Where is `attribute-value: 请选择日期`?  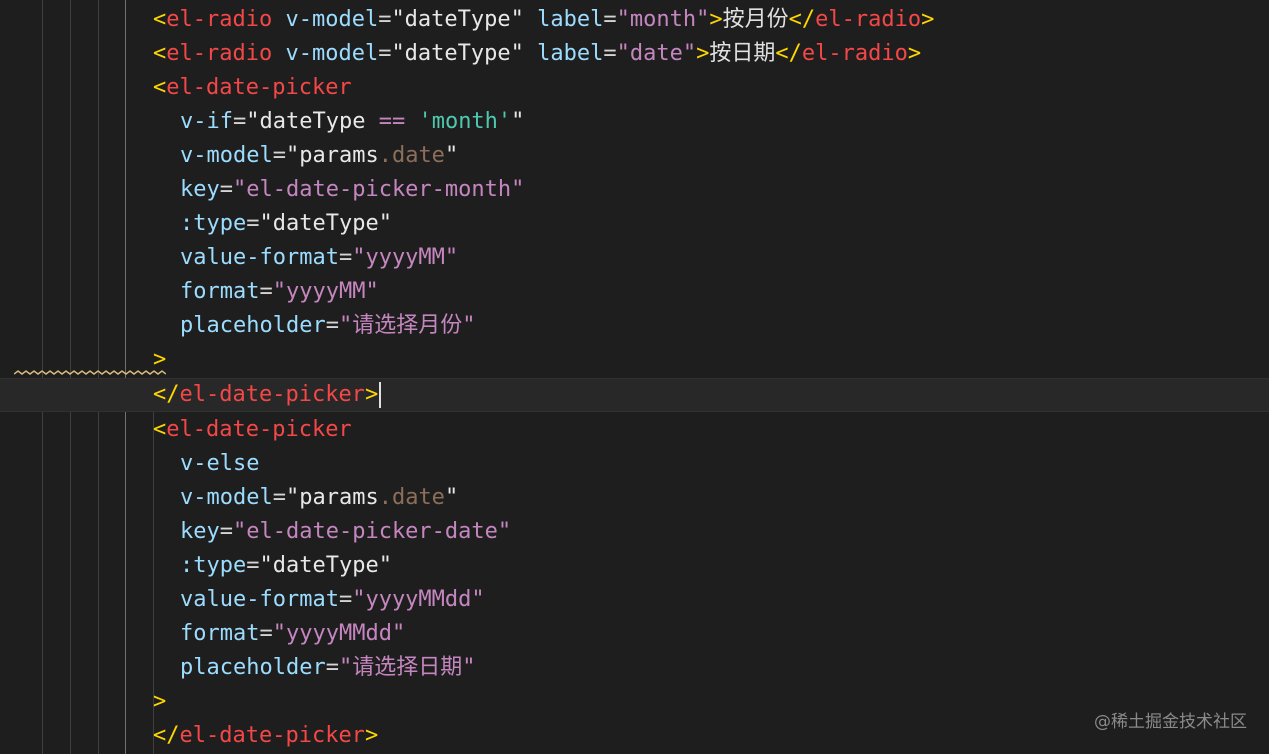 attribute-value: 请选择日期 is located at coordinates (407, 667).